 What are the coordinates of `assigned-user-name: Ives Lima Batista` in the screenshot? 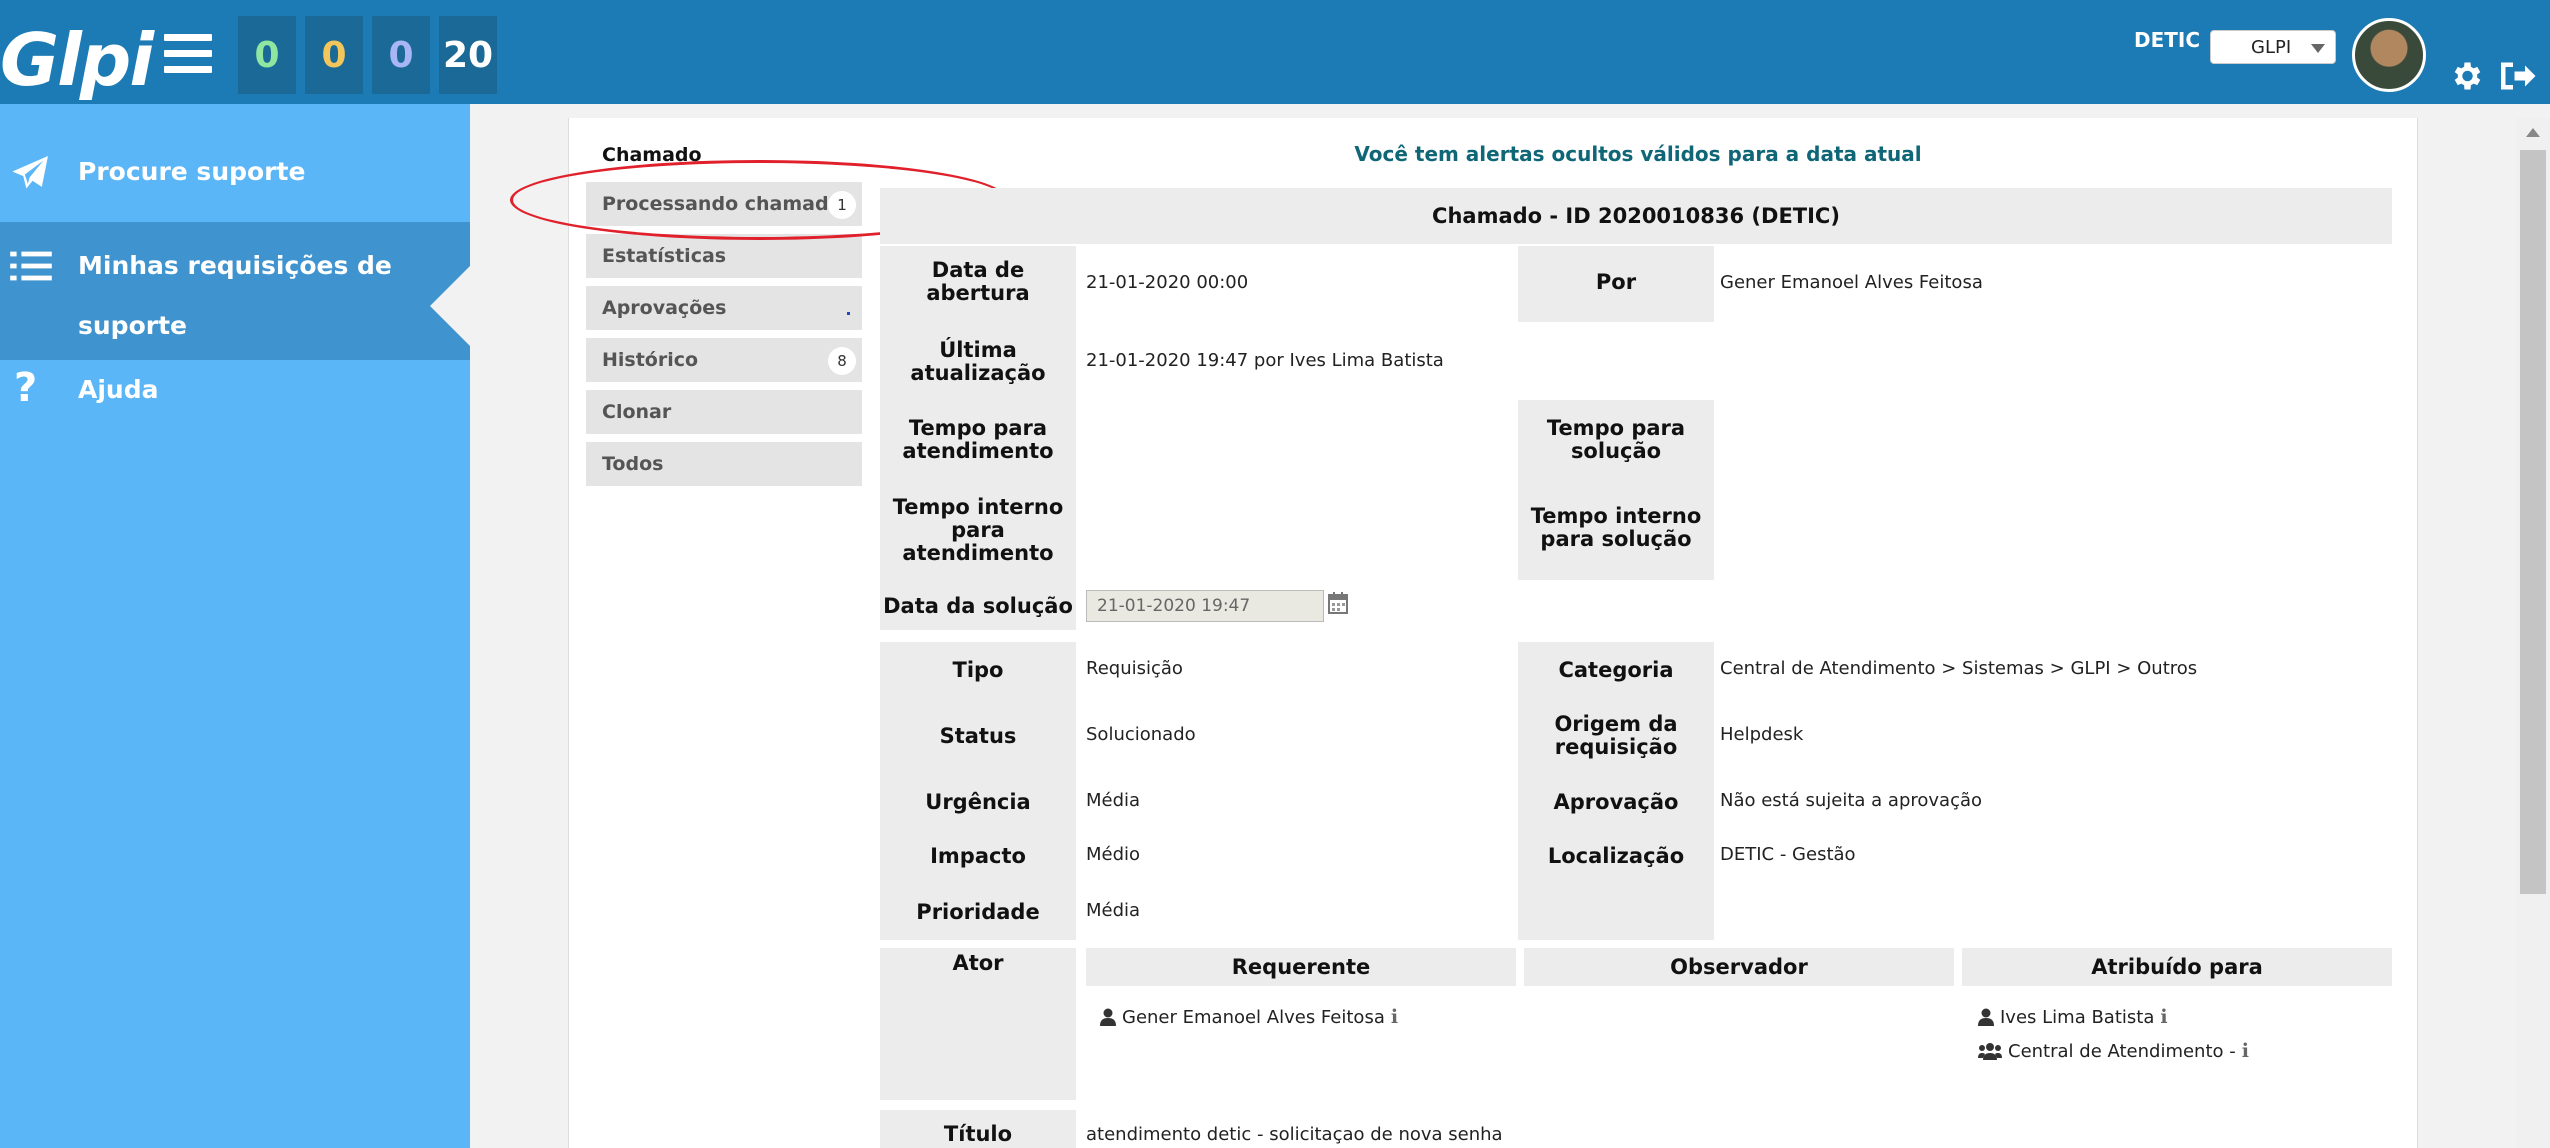 It's located at (2077, 1017).